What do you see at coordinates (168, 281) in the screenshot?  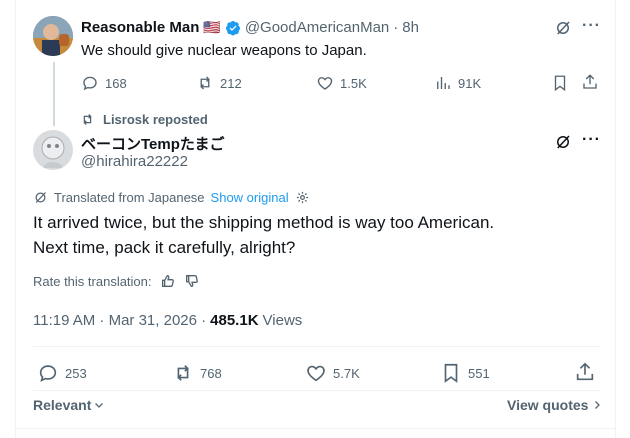 I see `thumbs-up-icon` at bounding box center [168, 281].